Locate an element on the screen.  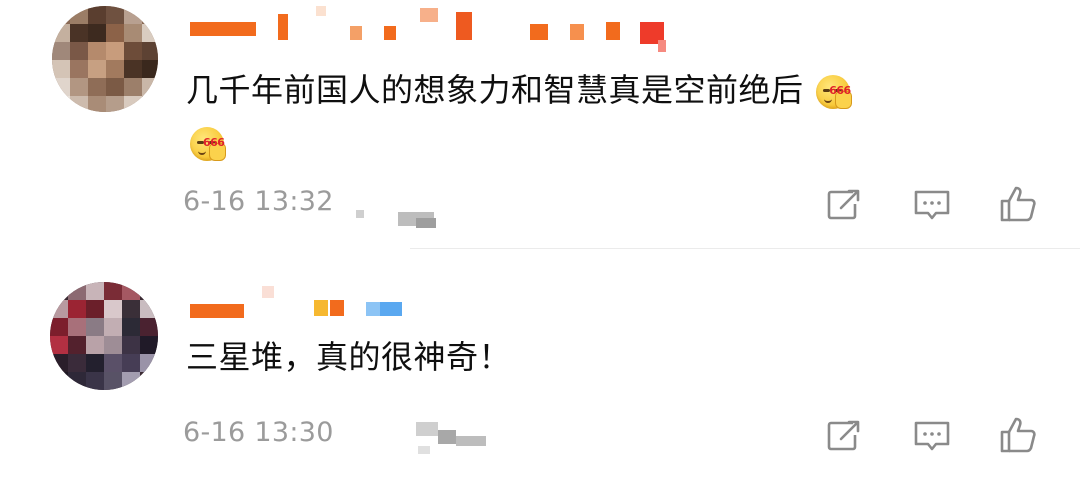
comment-meta: 6-16 13:30 is located at coordinates (258, 432).